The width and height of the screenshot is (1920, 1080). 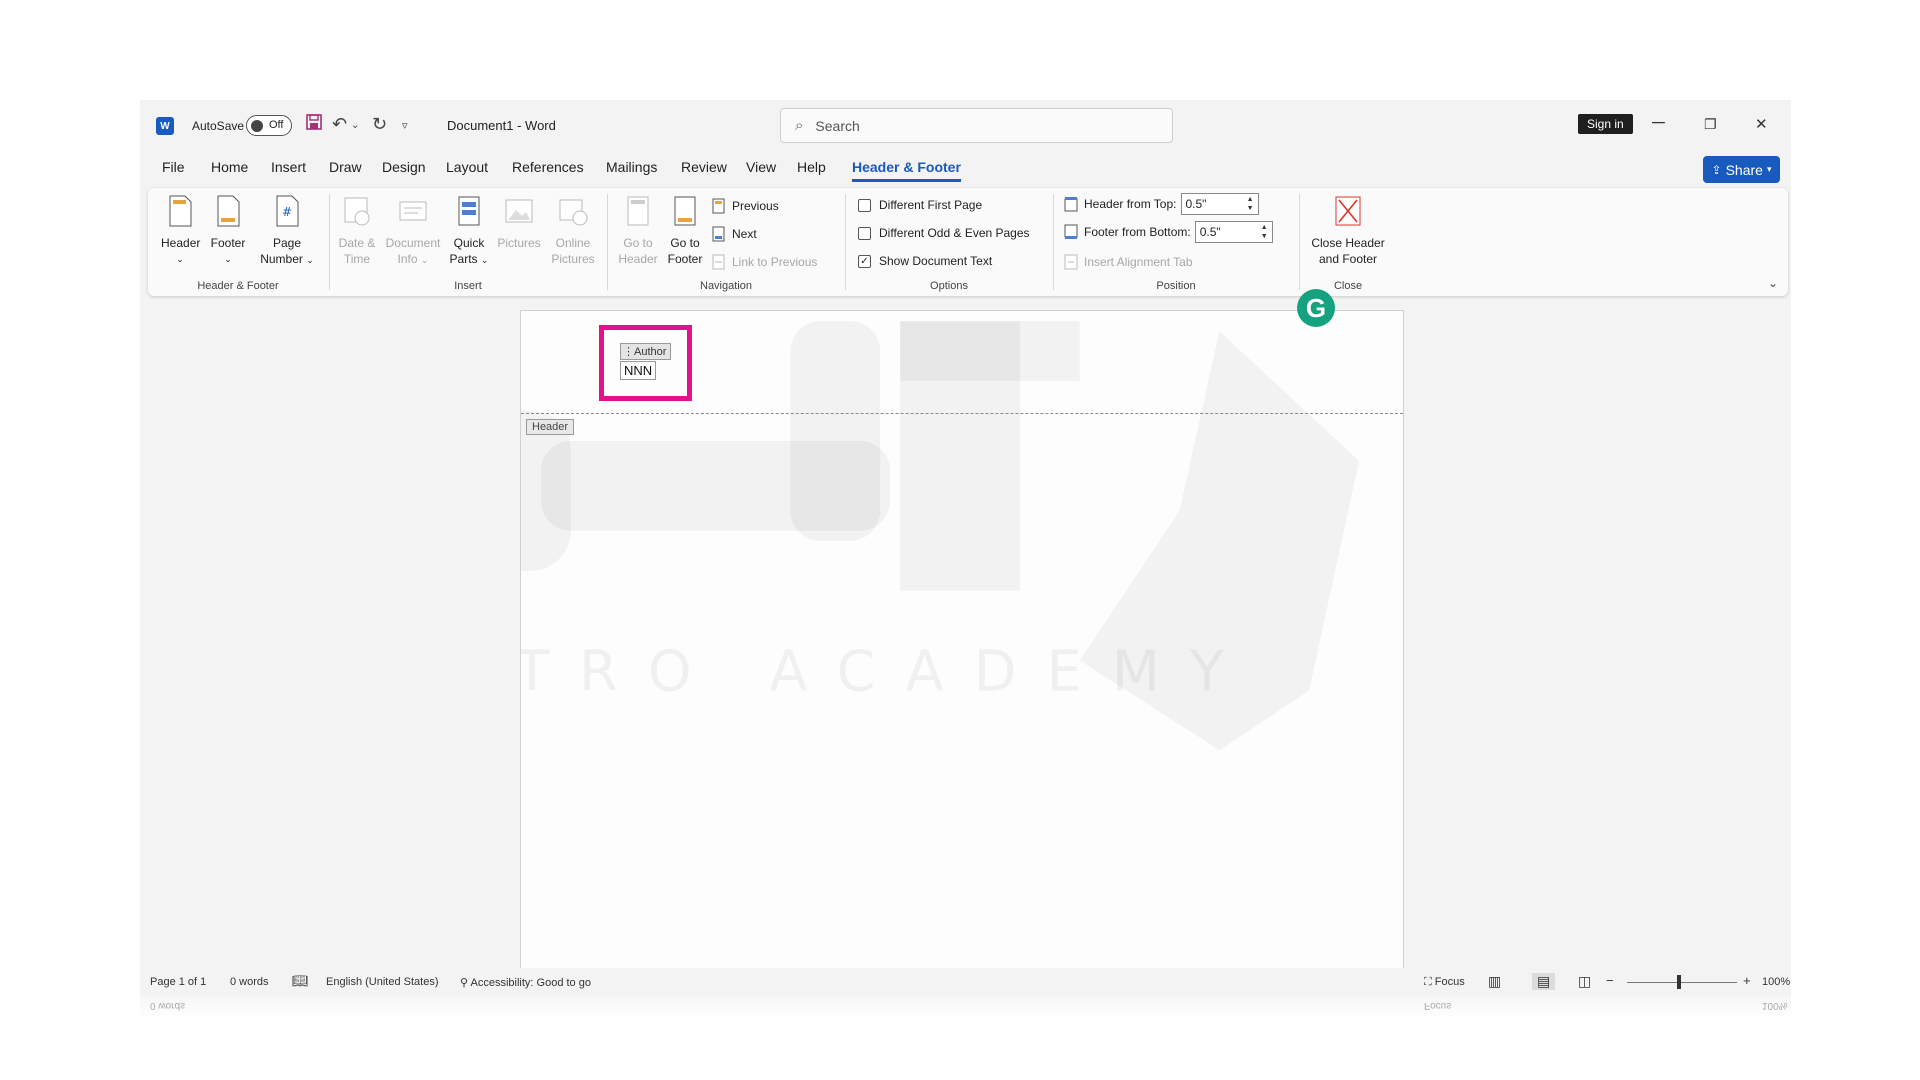 What do you see at coordinates (573, 212) in the screenshot?
I see `online-pictures-icon` at bounding box center [573, 212].